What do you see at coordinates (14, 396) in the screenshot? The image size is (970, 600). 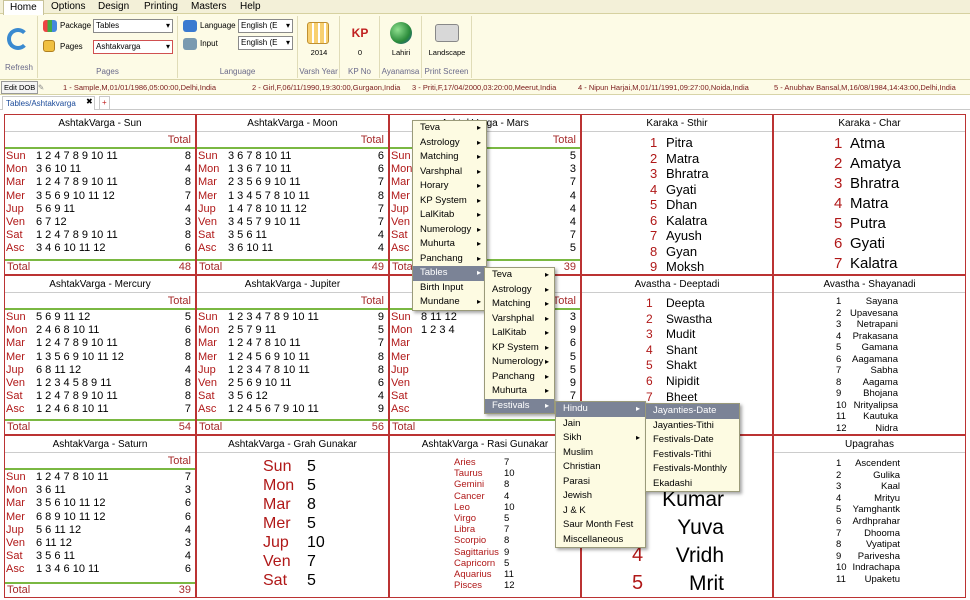 I see `planet-name: Sat` at bounding box center [14, 396].